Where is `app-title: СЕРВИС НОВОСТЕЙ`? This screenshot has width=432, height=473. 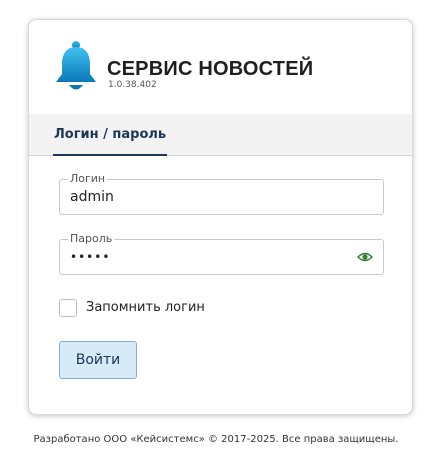
app-title: СЕРВИС НОВОСТЕЙ is located at coordinates (210, 69).